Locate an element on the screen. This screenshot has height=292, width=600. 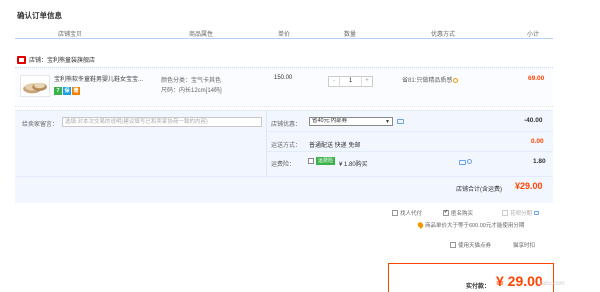
insurance-chat-icon is located at coordinates (462, 162).